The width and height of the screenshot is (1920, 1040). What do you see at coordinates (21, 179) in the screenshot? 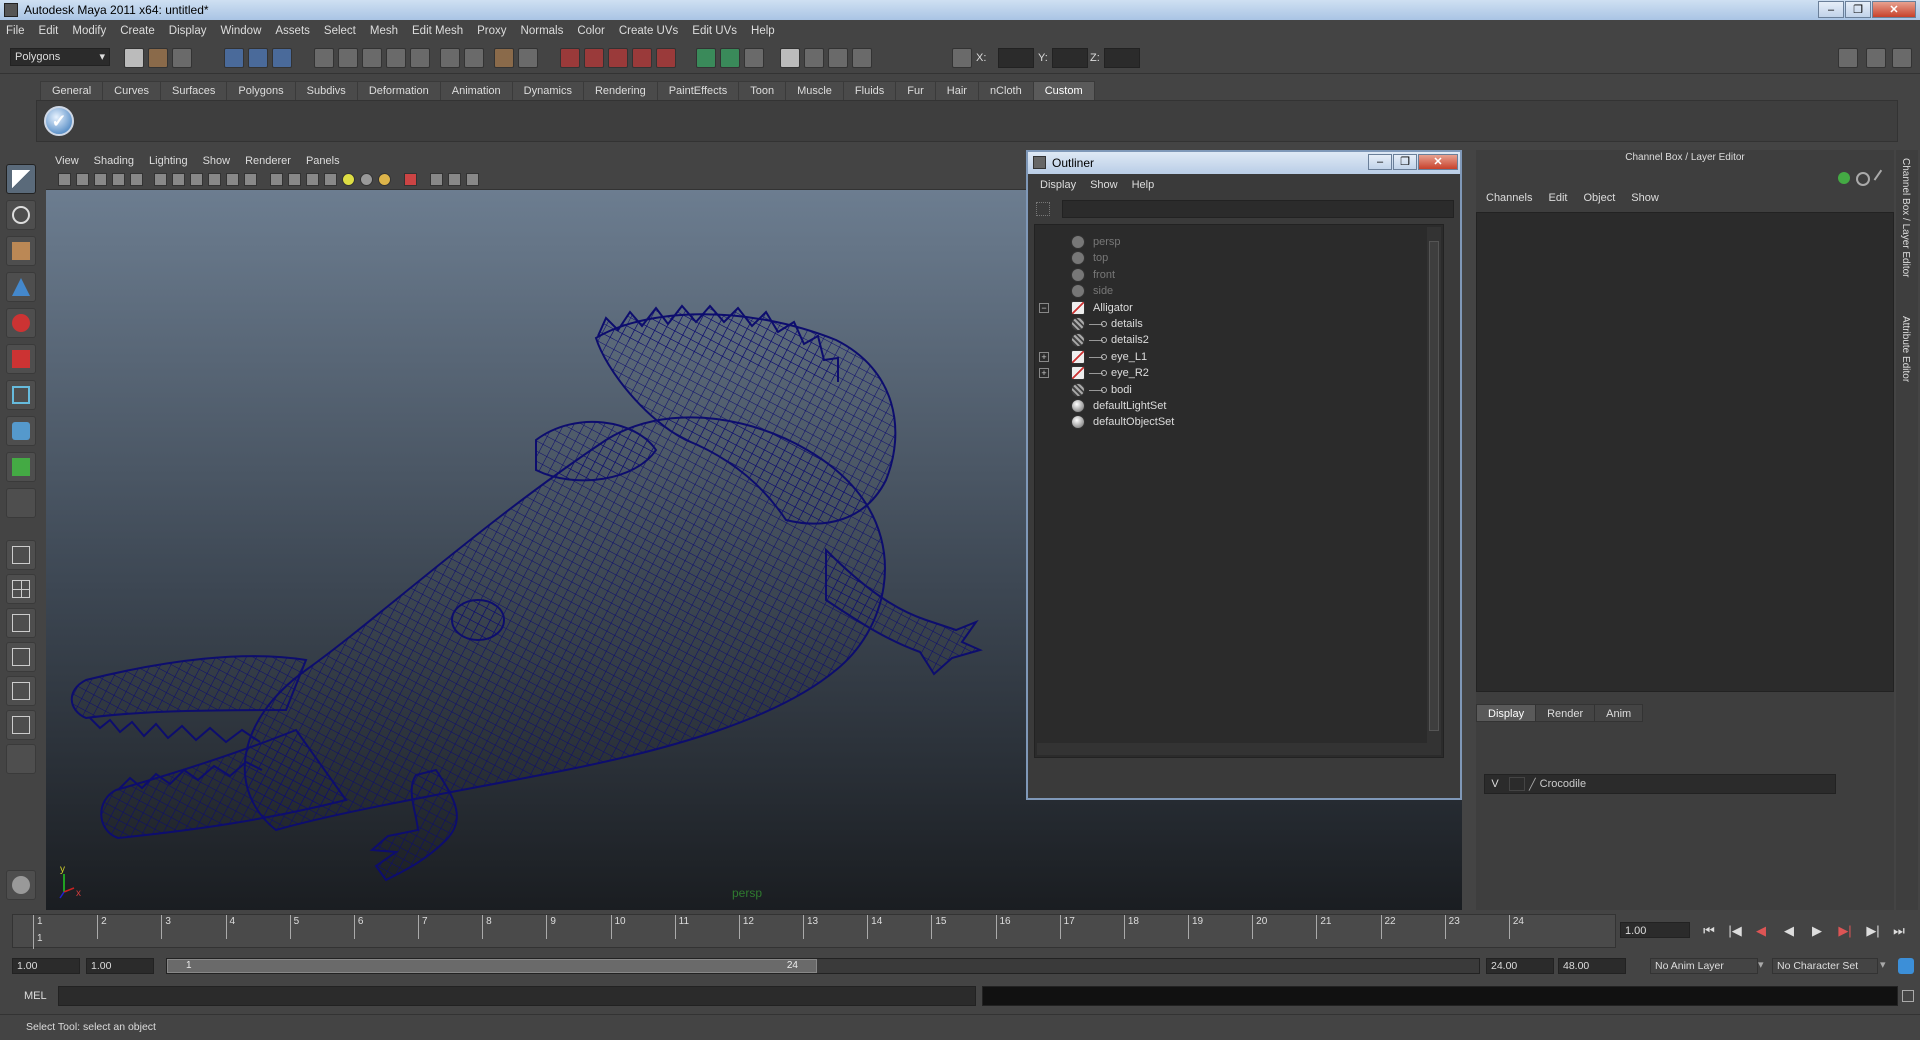
I see `select-tool-icon` at bounding box center [21, 179].